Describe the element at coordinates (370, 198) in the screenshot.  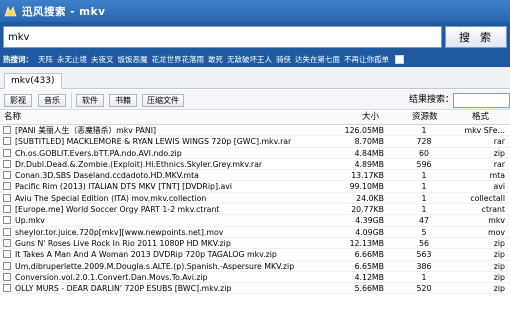
I see `file-size: 24.0KB` at that location.